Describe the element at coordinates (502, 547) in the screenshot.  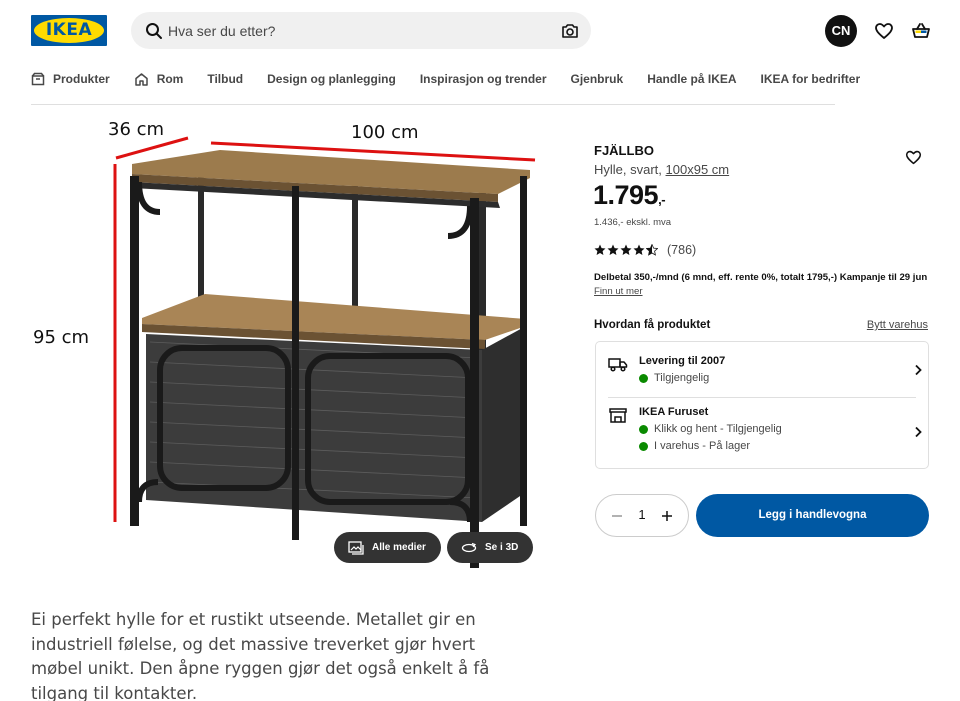
I see `view-3d-label: Se i 3D` at that location.